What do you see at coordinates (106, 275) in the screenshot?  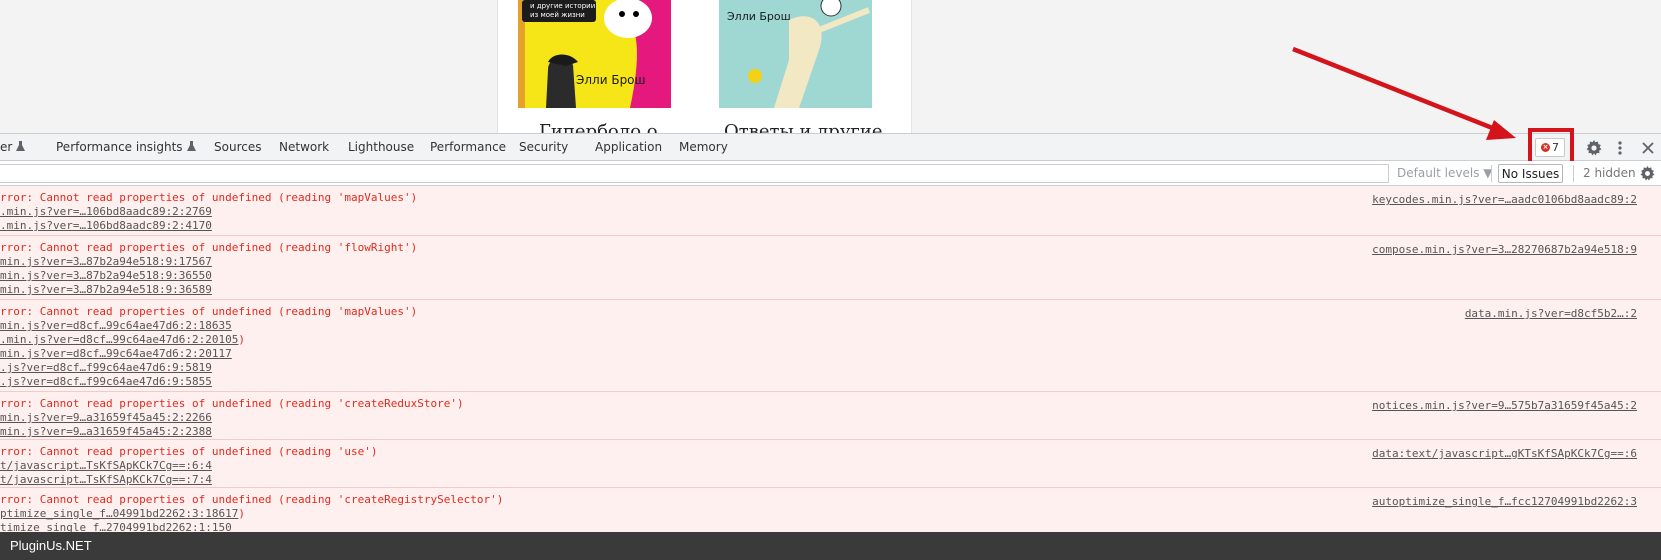 I see `stack-frame-link: min.js?ver=3…87b2a94e518:9:36550` at bounding box center [106, 275].